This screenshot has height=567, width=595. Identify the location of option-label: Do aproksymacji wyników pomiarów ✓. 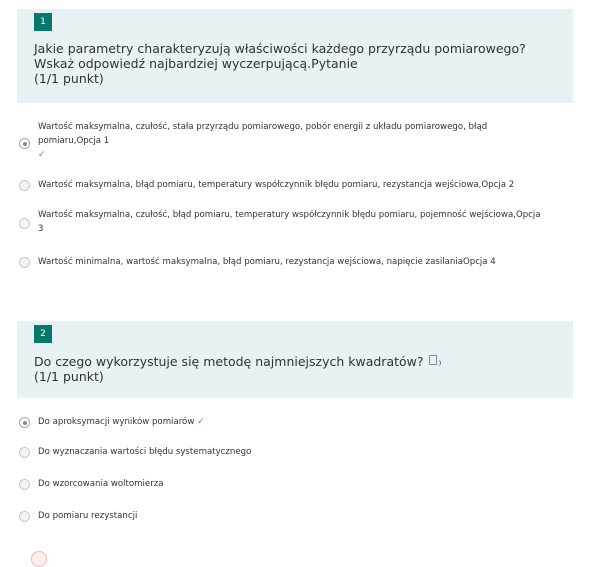
(293, 422).